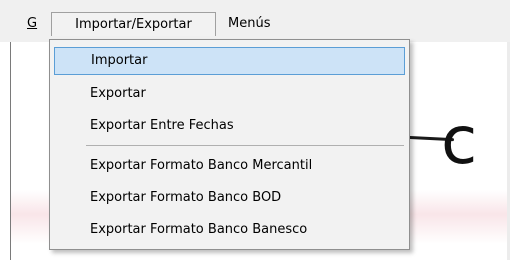  What do you see at coordinates (229, 94) in the screenshot?
I see `menu-item-exportar: Exportar` at bounding box center [229, 94].